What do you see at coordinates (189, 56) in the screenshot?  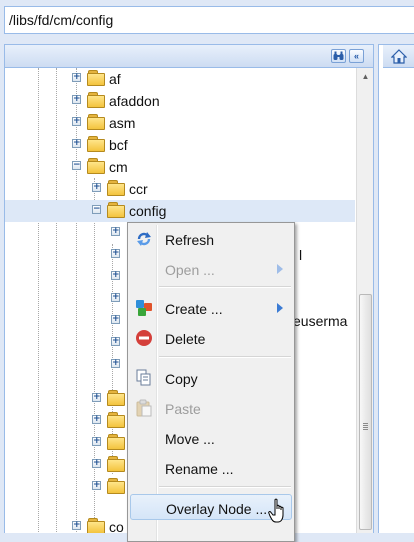 I see `tree-panel-header: «` at bounding box center [189, 56].